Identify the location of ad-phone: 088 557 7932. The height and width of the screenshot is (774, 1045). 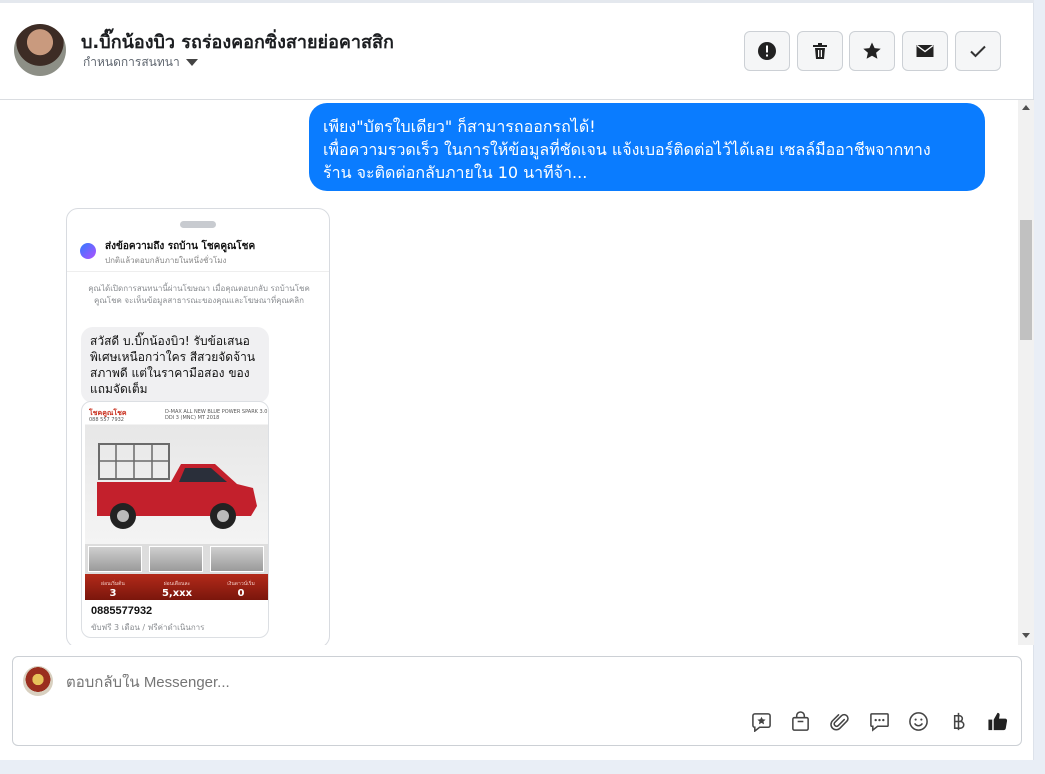
(106, 420).